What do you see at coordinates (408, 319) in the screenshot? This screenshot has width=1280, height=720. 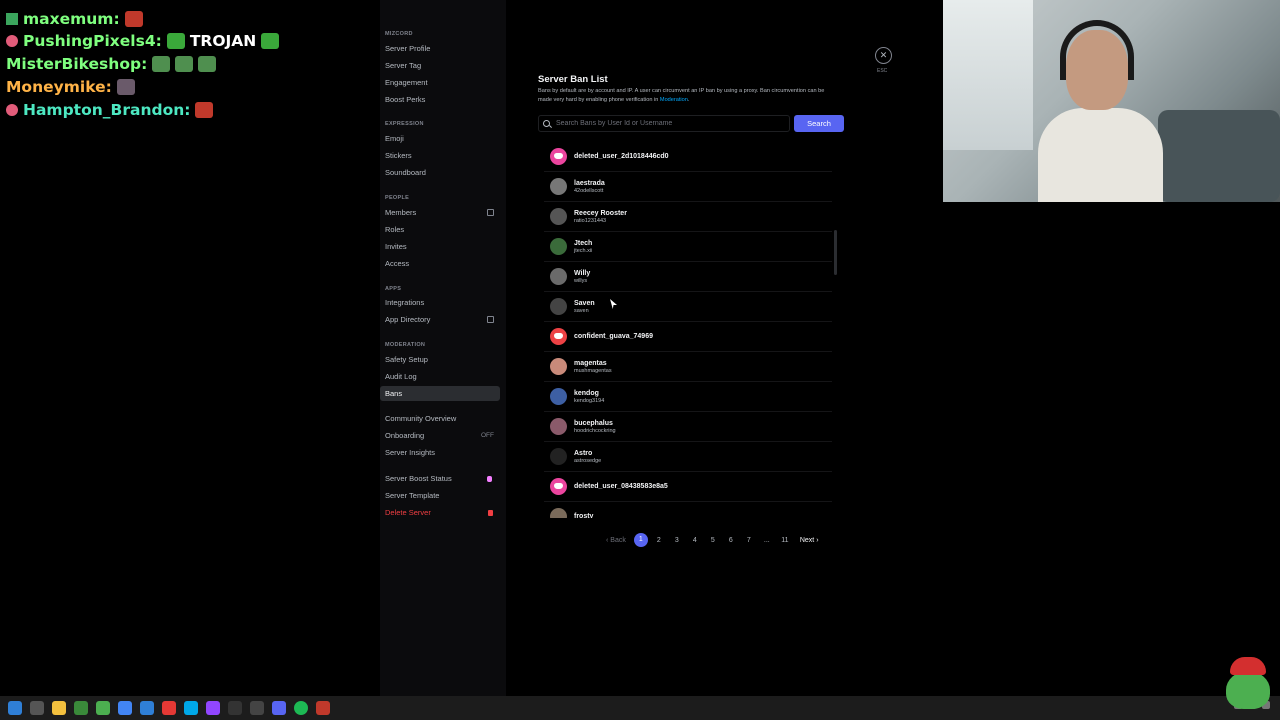 I see `sidebar-item-label: App Directory` at bounding box center [408, 319].